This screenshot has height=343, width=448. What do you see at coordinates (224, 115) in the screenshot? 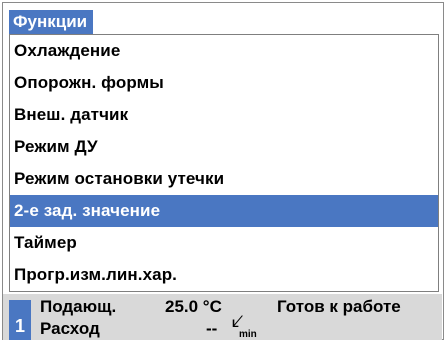
I see `menu-item-external-sensor: Внеш. датчик` at bounding box center [224, 115].